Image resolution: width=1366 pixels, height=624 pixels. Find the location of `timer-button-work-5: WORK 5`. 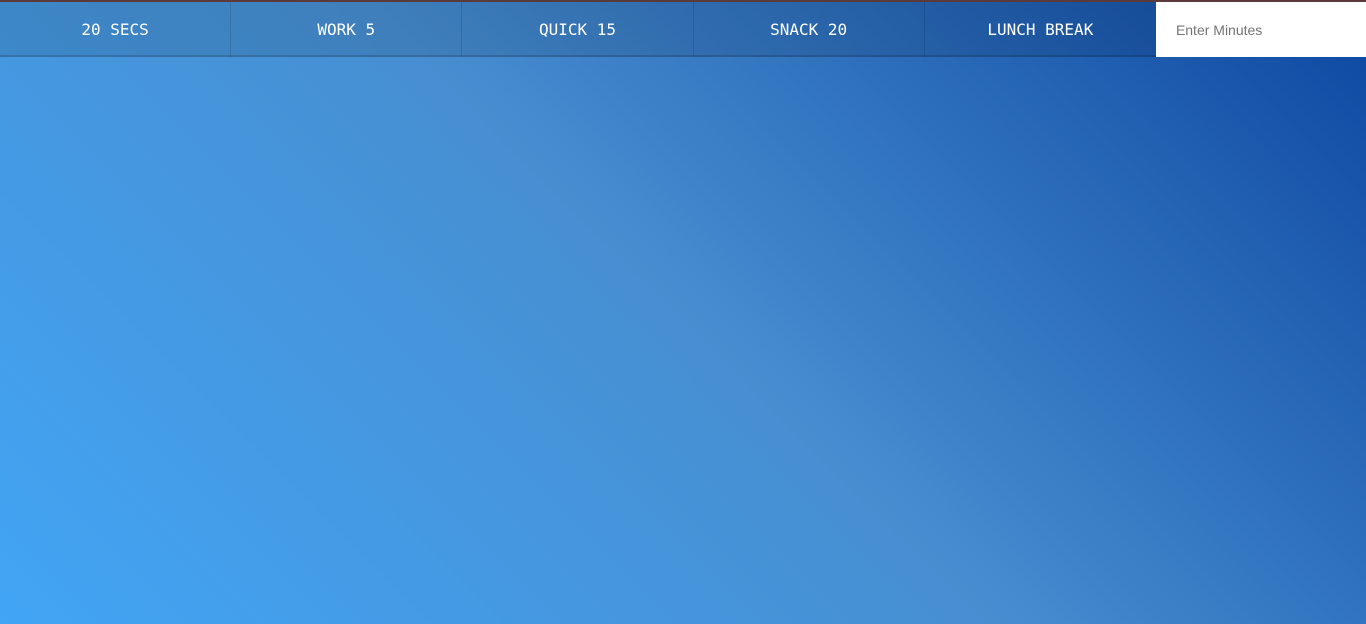

timer-button-work-5: WORK 5 is located at coordinates (347, 29).